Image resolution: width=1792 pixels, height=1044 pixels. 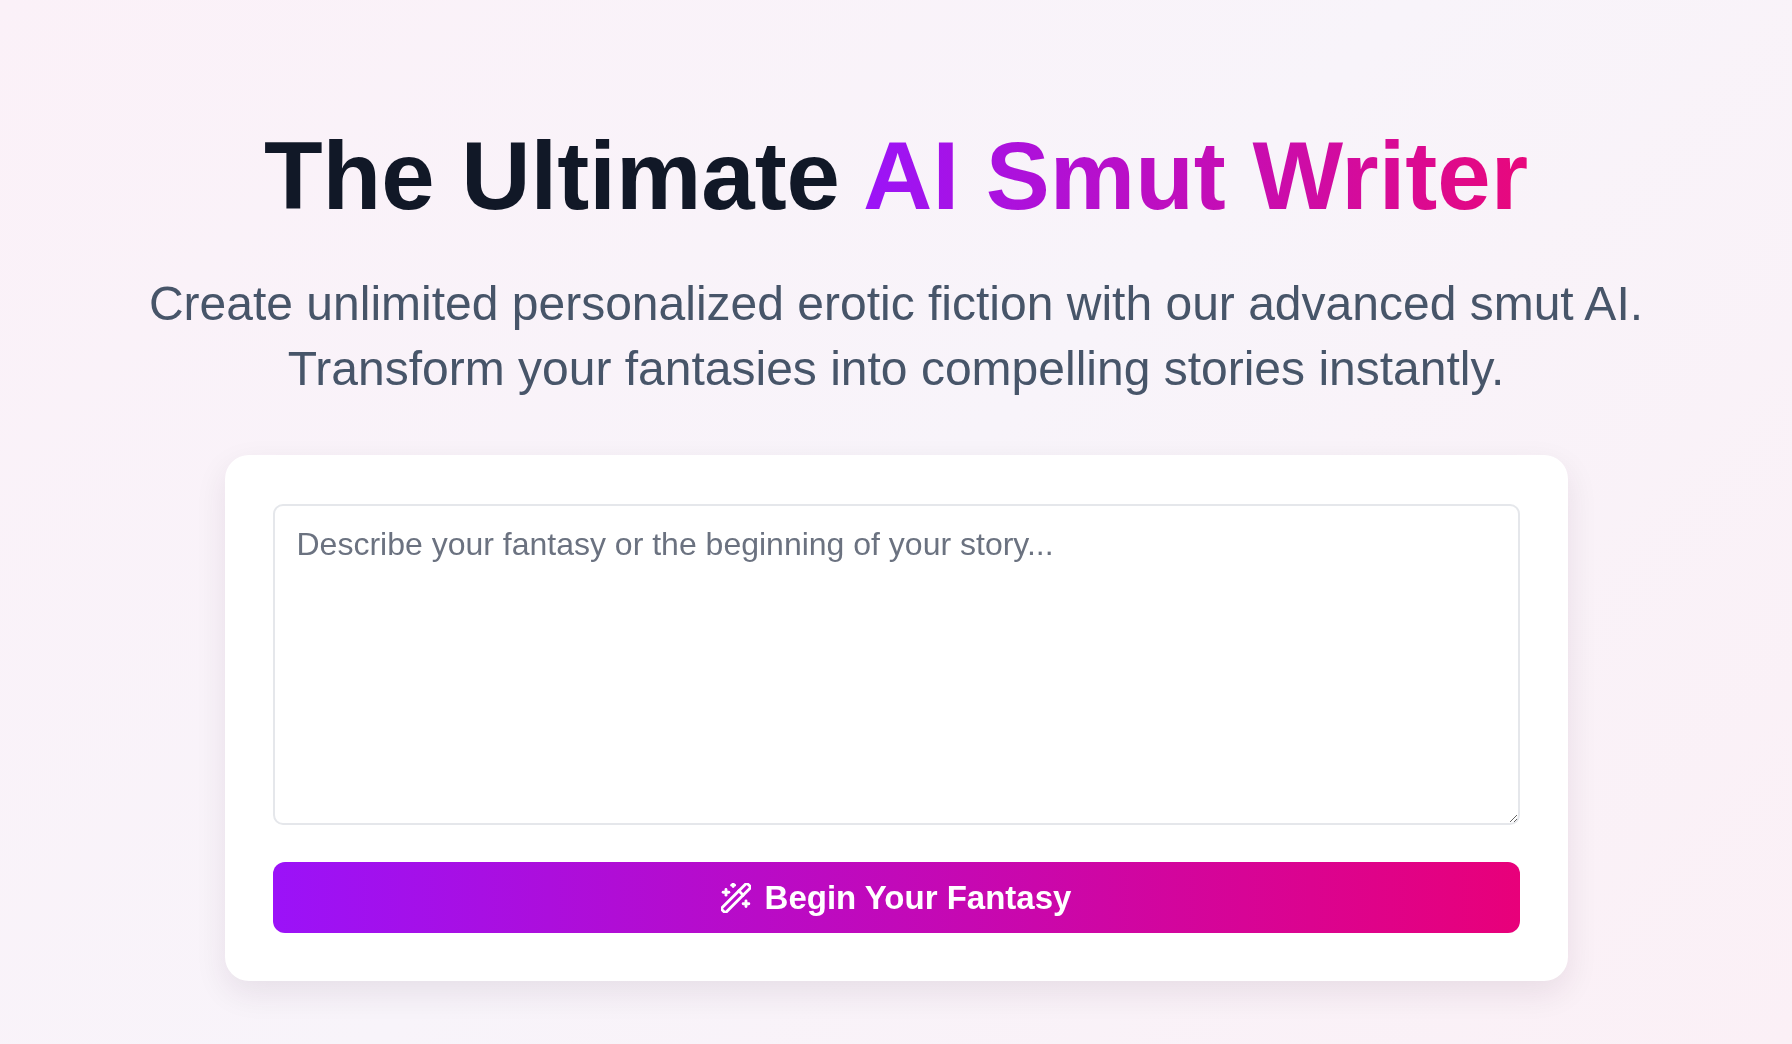 What do you see at coordinates (896, 897) in the screenshot?
I see `begin-button: Begin Your Fantasy` at bounding box center [896, 897].